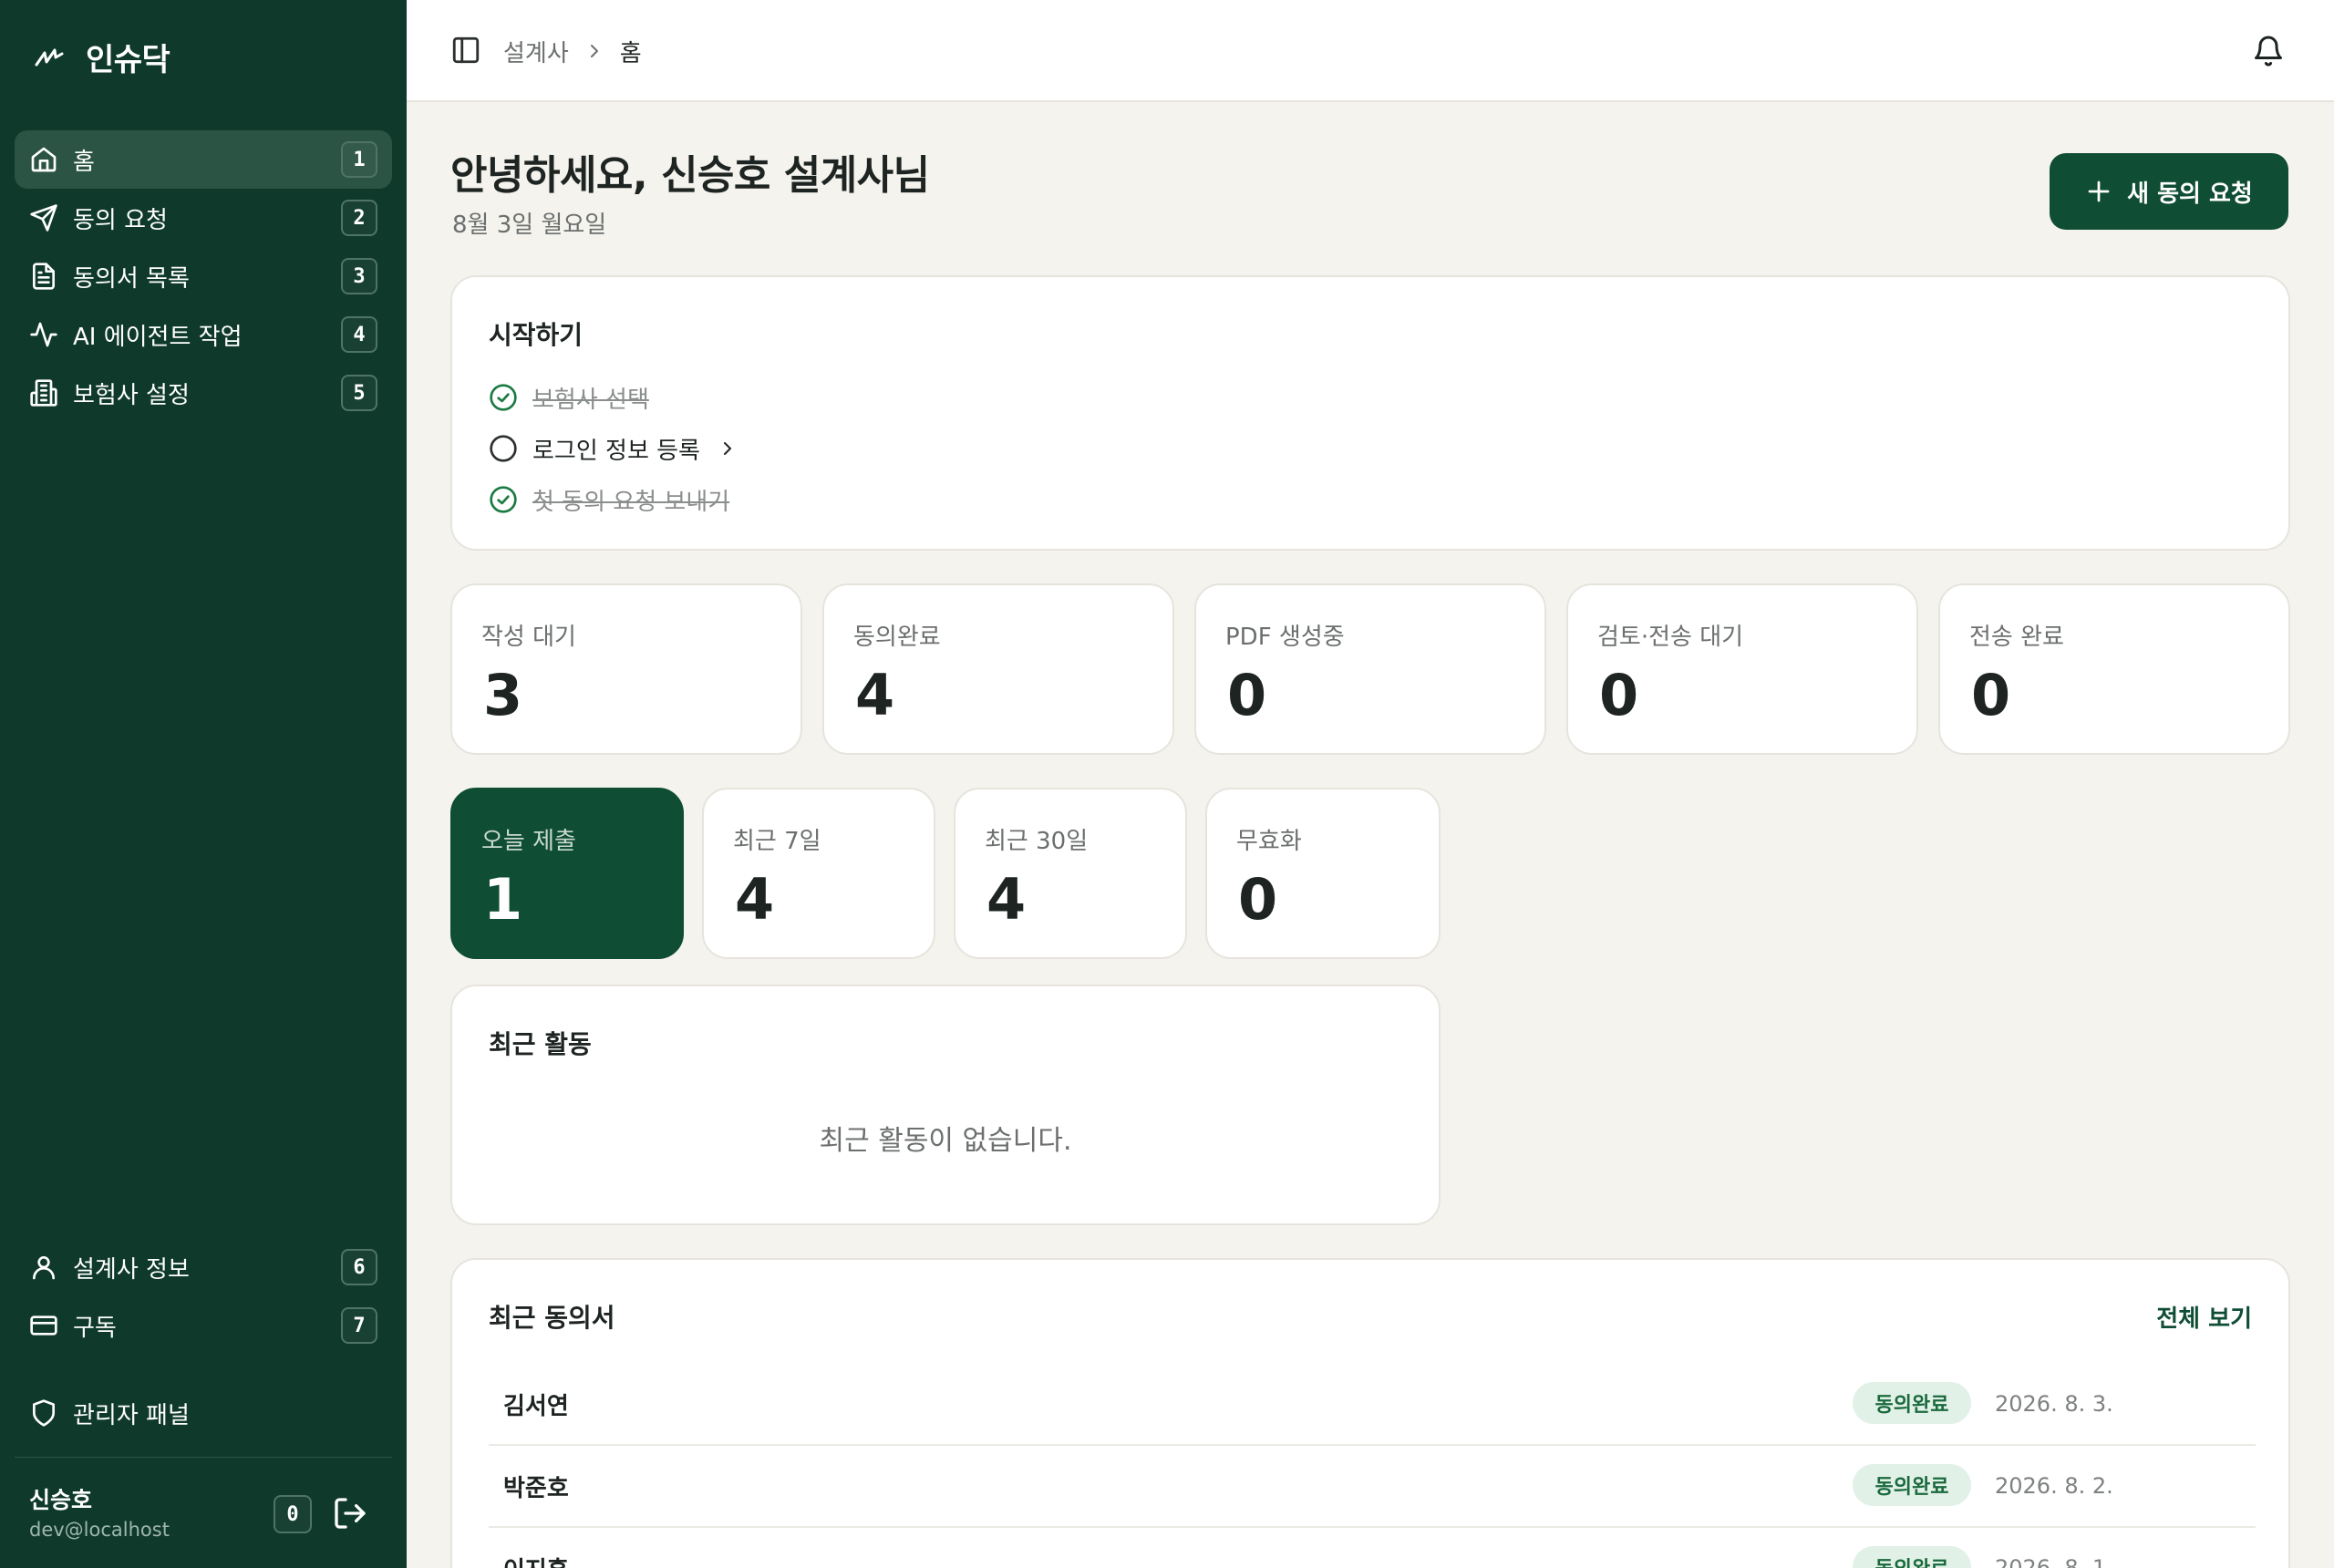 The width and height of the screenshot is (2334, 1568). What do you see at coordinates (503, 695) in the screenshot?
I see `stat-value: 3` at bounding box center [503, 695].